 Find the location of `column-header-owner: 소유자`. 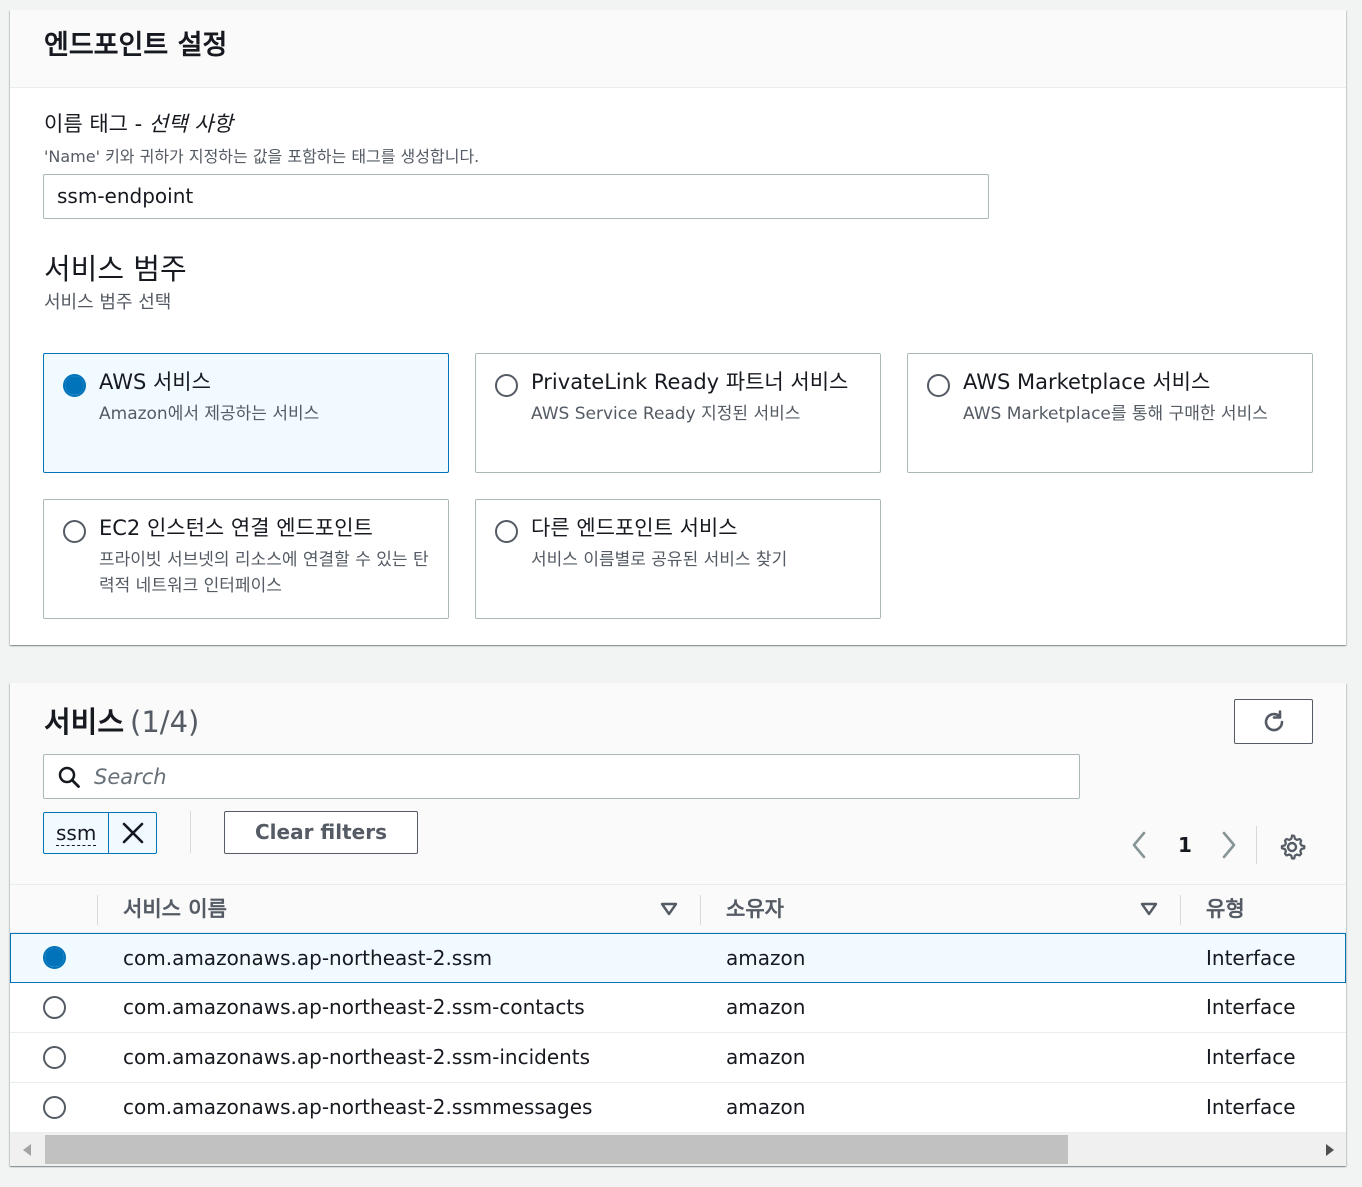

column-header-owner: 소유자 is located at coordinates (755, 909).